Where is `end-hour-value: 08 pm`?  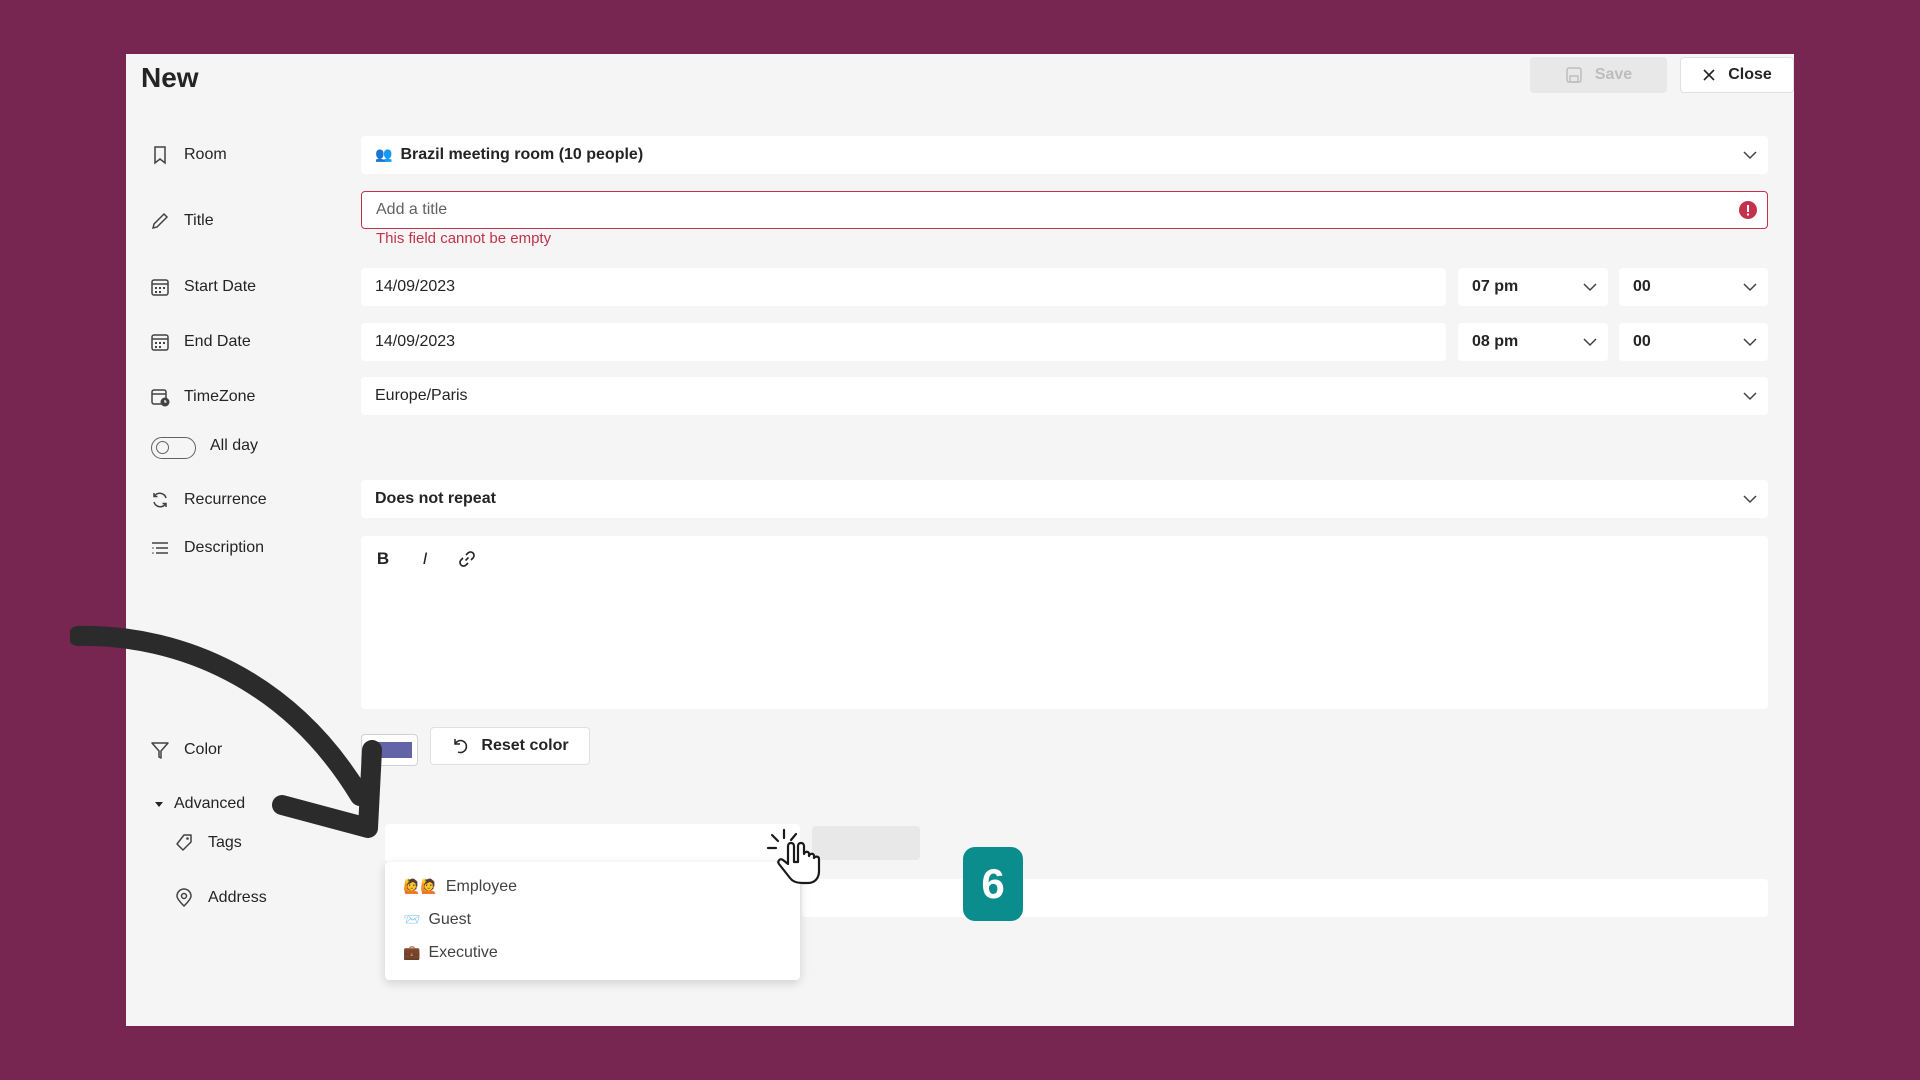
end-hour-value: 08 pm is located at coordinates (1495, 341).